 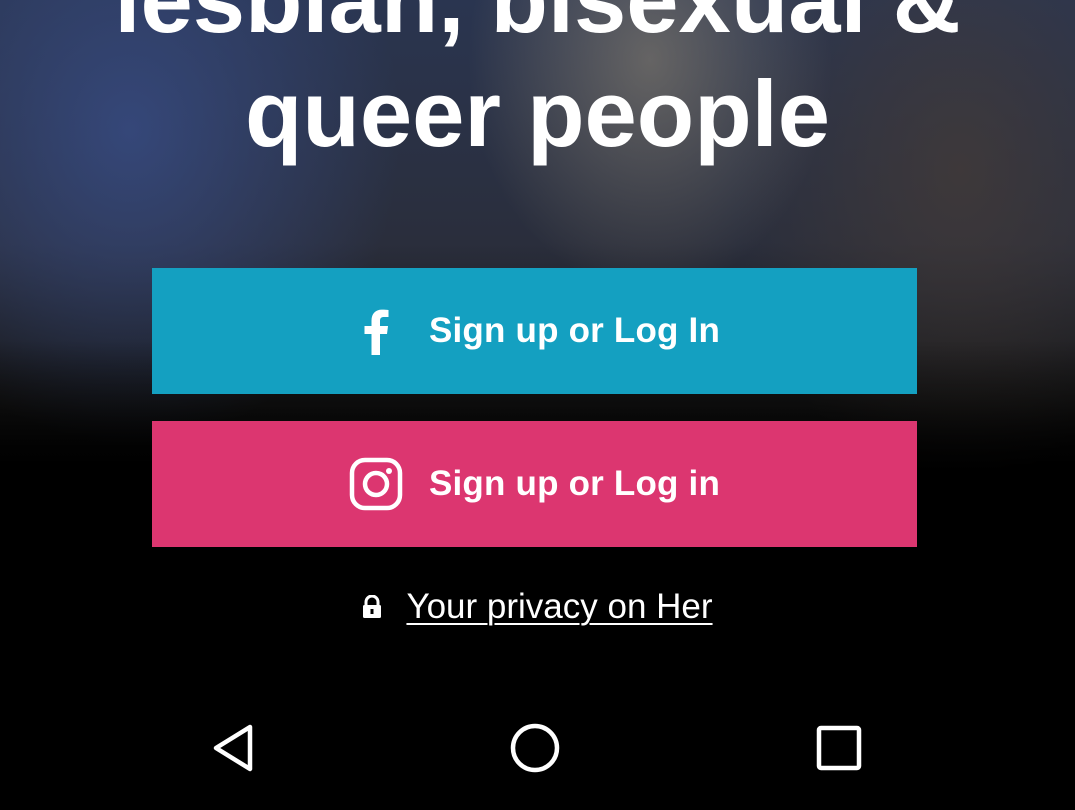 What do you see at coordinates (574, 330) in the screenshot?
I see `facebook-login-label: Sign up or Log In` at bounding box center [574, 330].